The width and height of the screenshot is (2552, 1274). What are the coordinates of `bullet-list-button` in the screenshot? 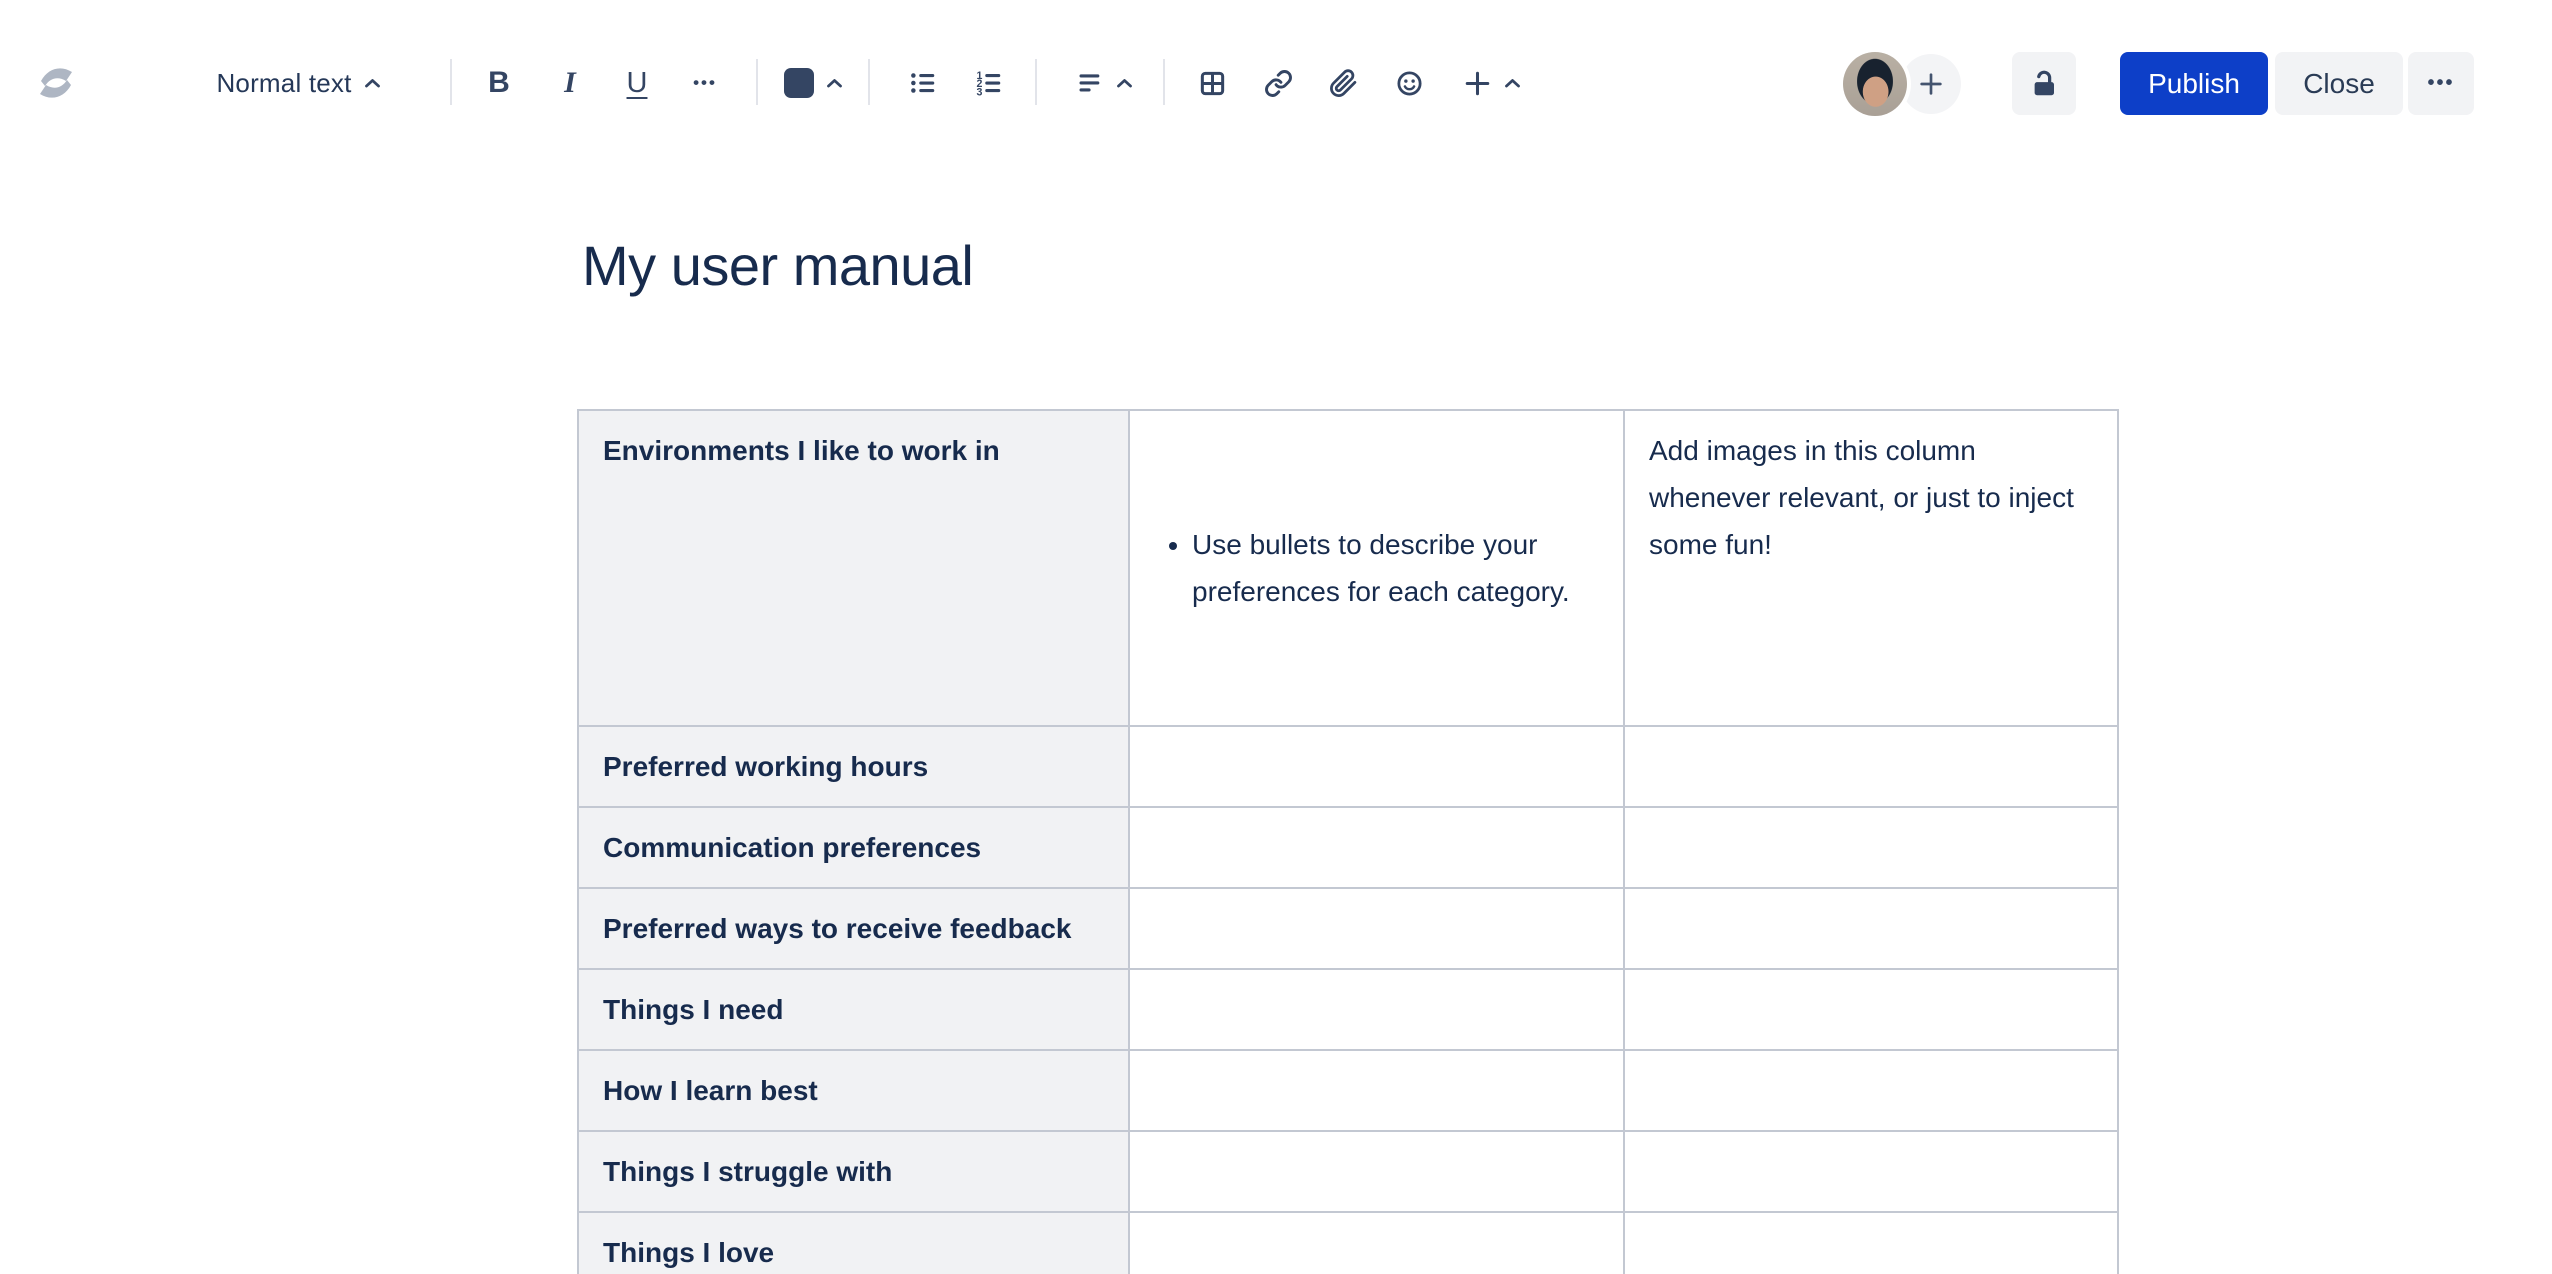 It's located at (923, 83).